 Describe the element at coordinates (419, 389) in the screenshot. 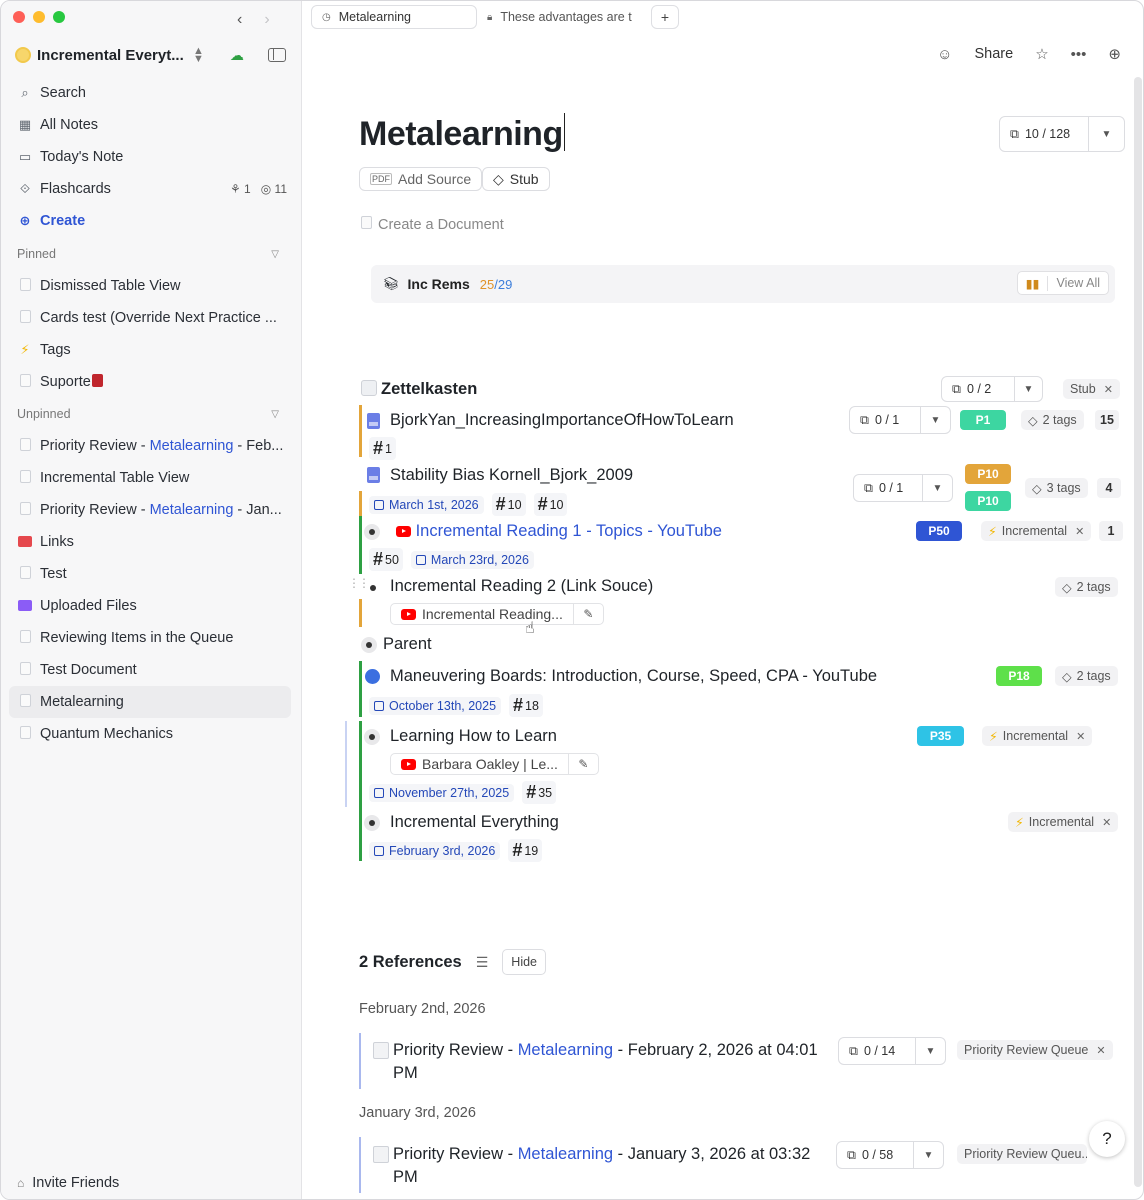

I see `zettelkasten-header: Zettelkasten` at that location.